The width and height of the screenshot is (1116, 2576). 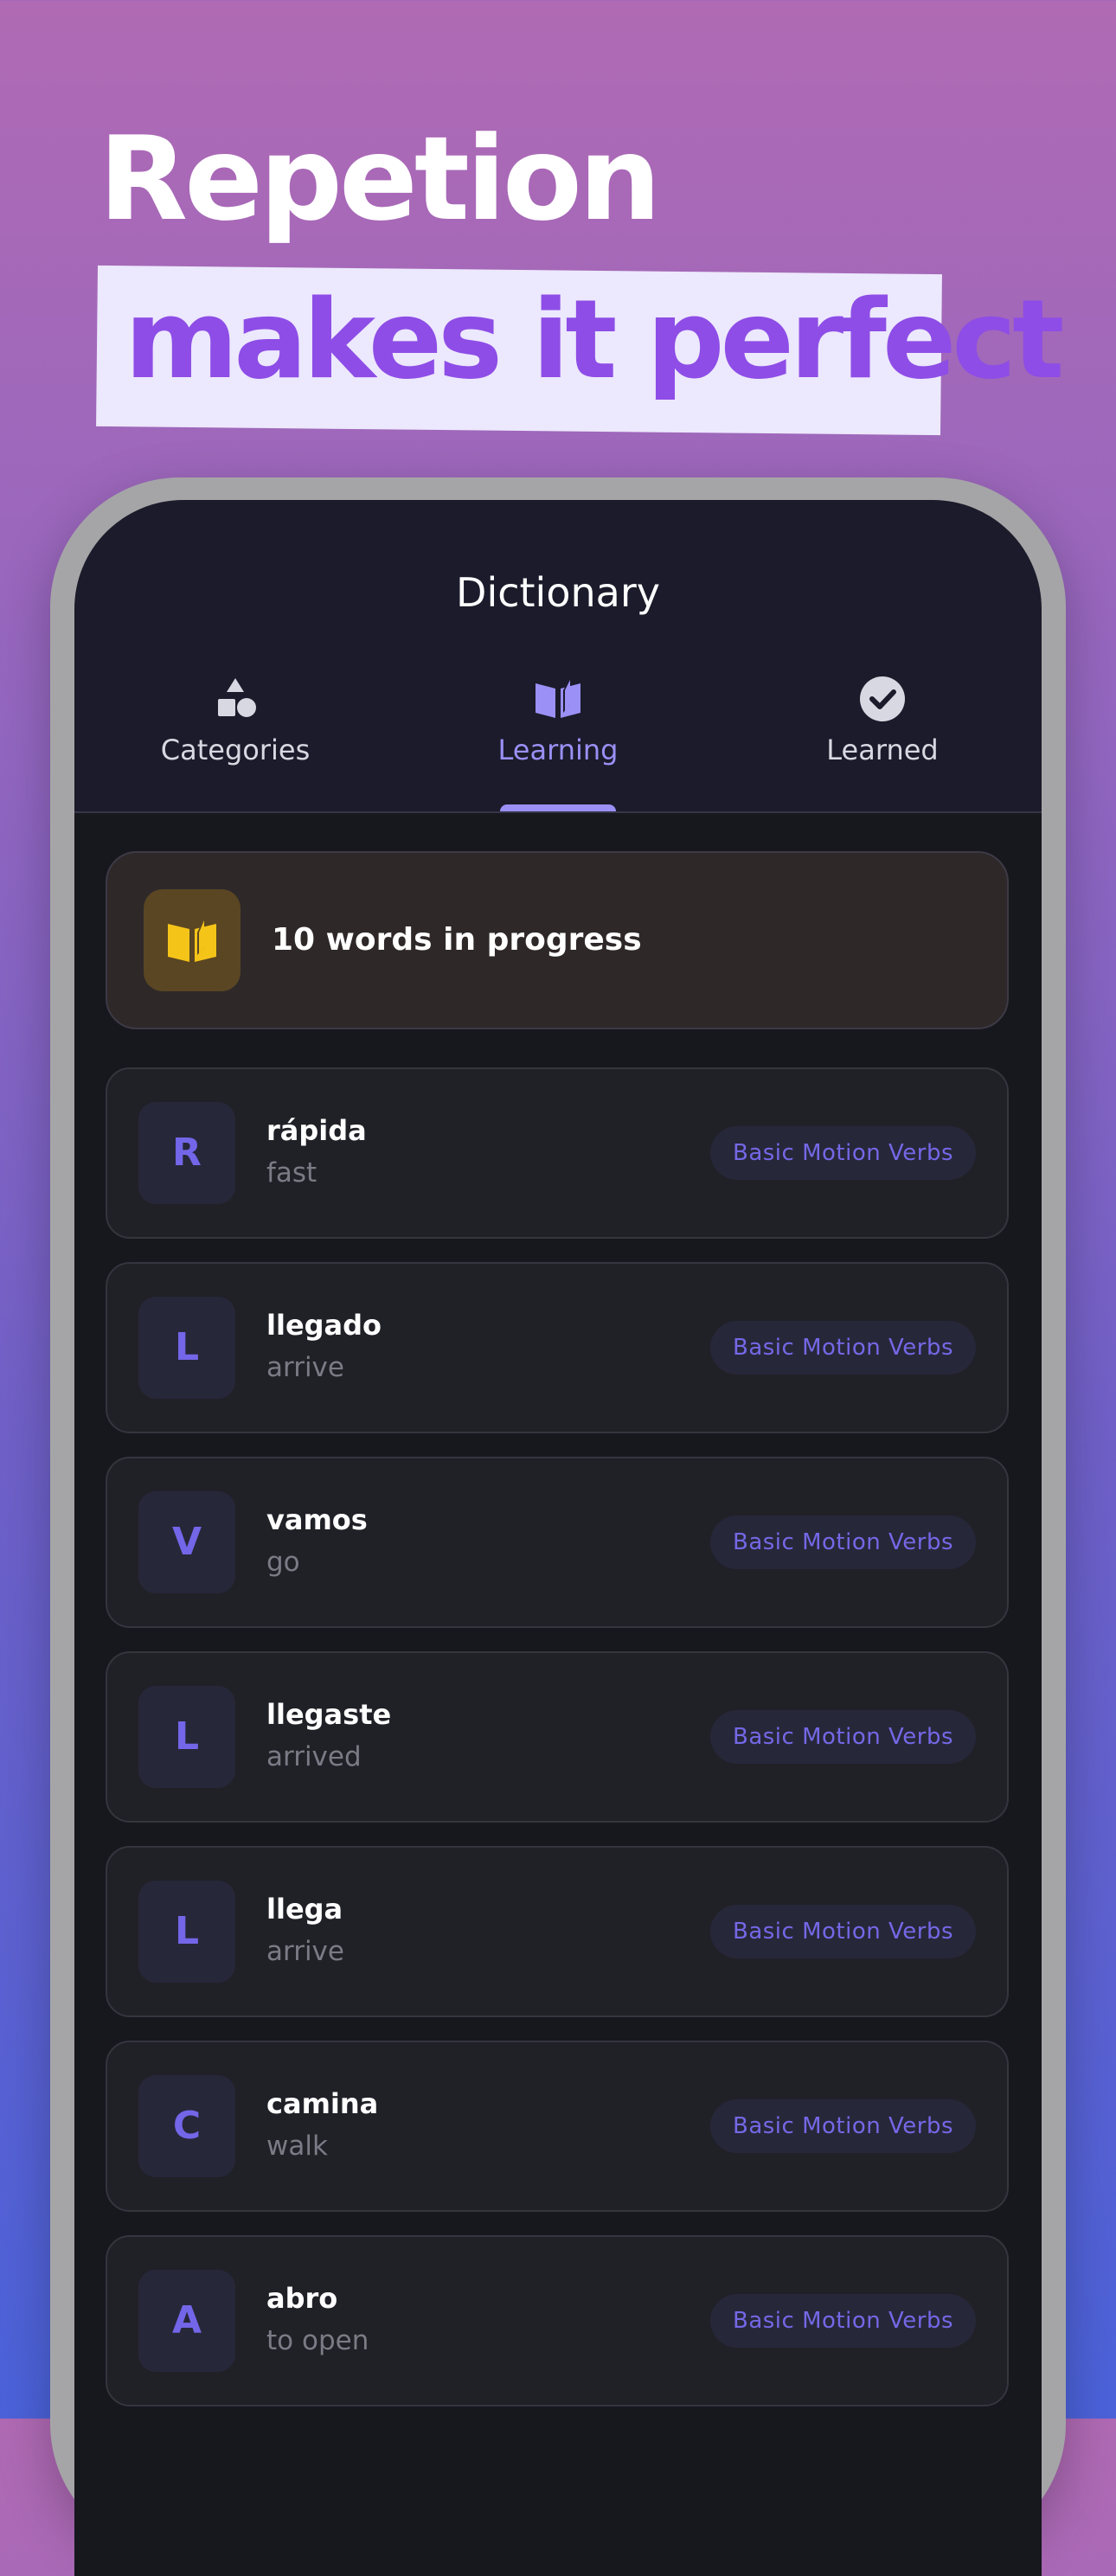 What do you see at coordinates (457, 940) in the screenshot?
I see `progress-text: 10 words in progress` at bounding box center [457, 940].